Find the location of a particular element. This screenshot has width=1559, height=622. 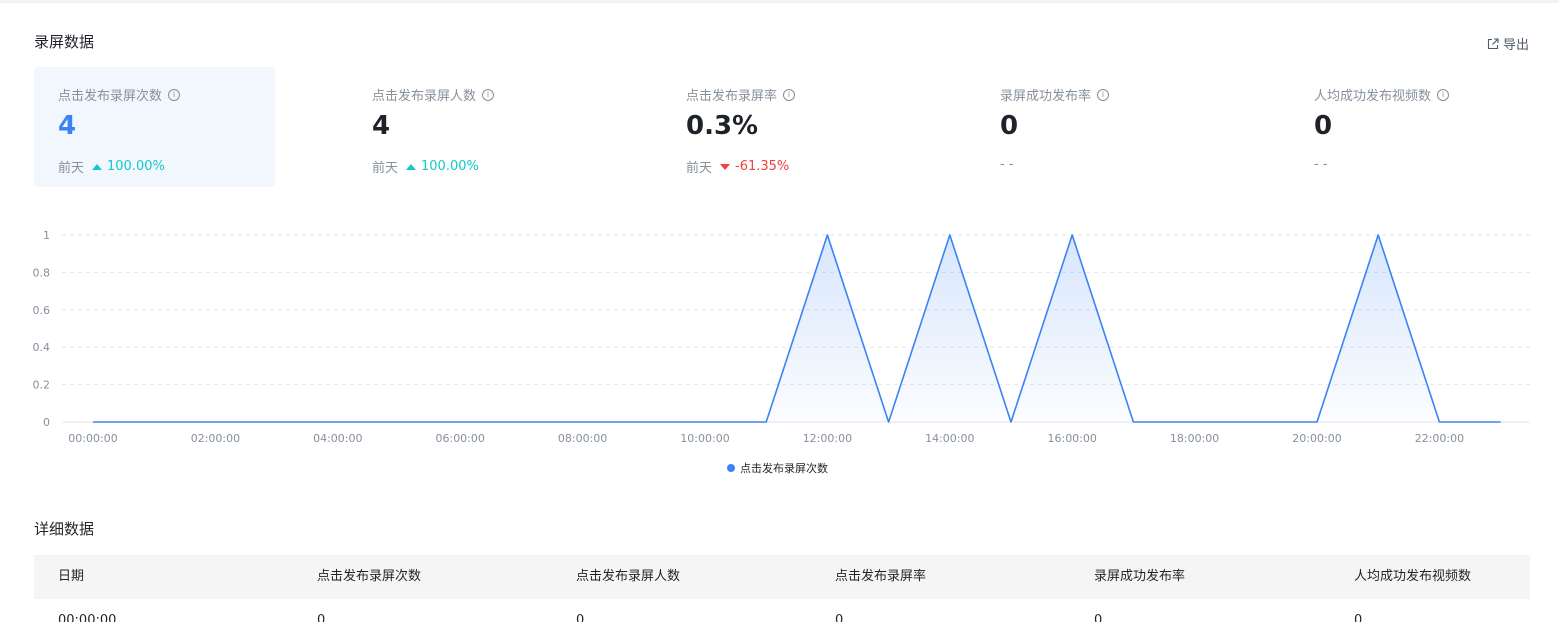

table-body: 00:00:00 0 0 0 0 0 is located at coordinates (782, 610).